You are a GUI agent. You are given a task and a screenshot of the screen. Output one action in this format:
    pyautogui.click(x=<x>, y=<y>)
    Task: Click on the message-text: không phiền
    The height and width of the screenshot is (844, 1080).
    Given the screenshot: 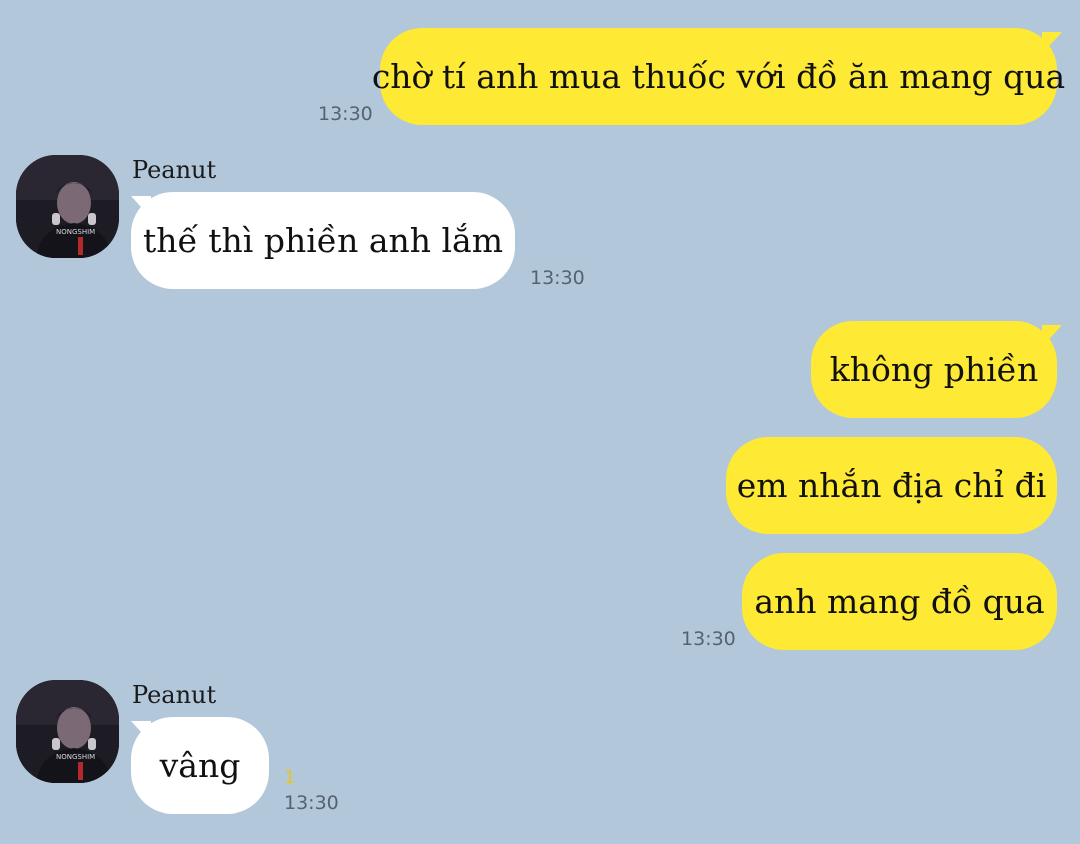 What is the action you would take?
    pyautogui.click(x=934, y=369)
    